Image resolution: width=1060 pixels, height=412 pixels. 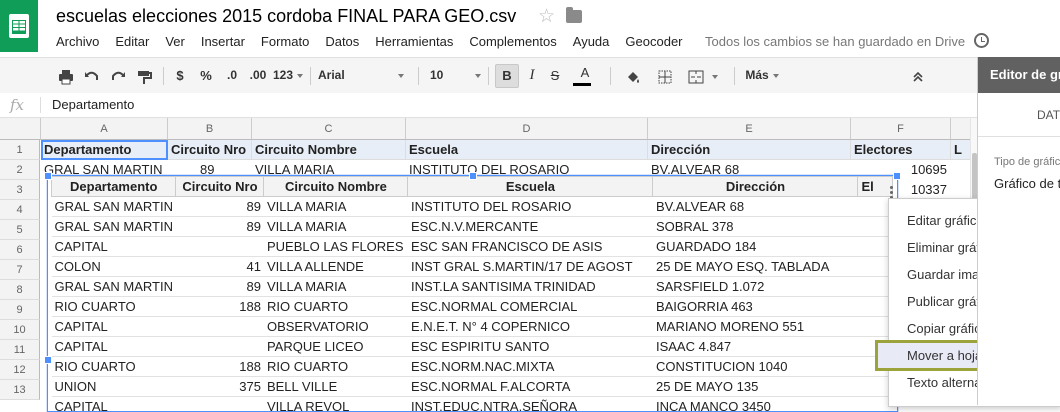 What do you see at coordinates (414, 41) in the screenshot?
I see `menu-herramientas: Herramientas` at bounding box center [414, 41].